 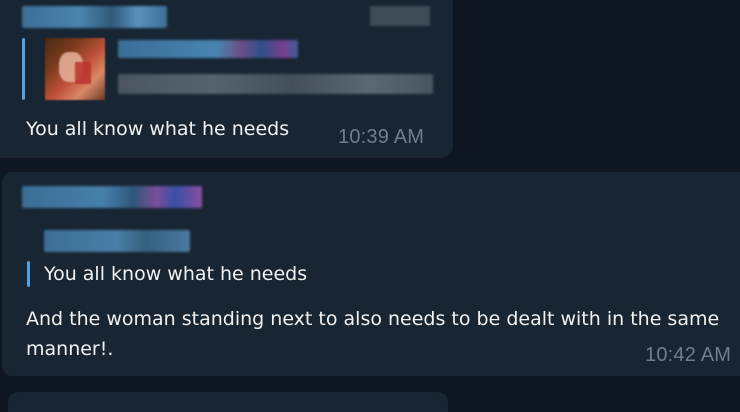 What do you see at coordinates (688, 355) in the screenshot?
I see `message-timestamp: 10:42 AM` at bounding box center [688, 355].